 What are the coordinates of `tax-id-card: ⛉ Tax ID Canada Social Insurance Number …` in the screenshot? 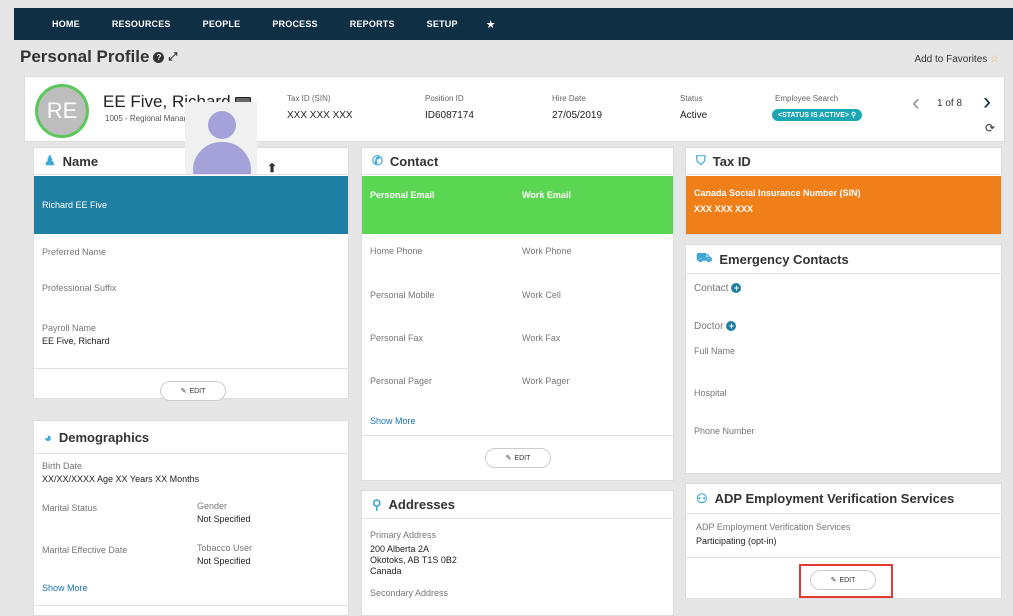 It's located at (843, 191).